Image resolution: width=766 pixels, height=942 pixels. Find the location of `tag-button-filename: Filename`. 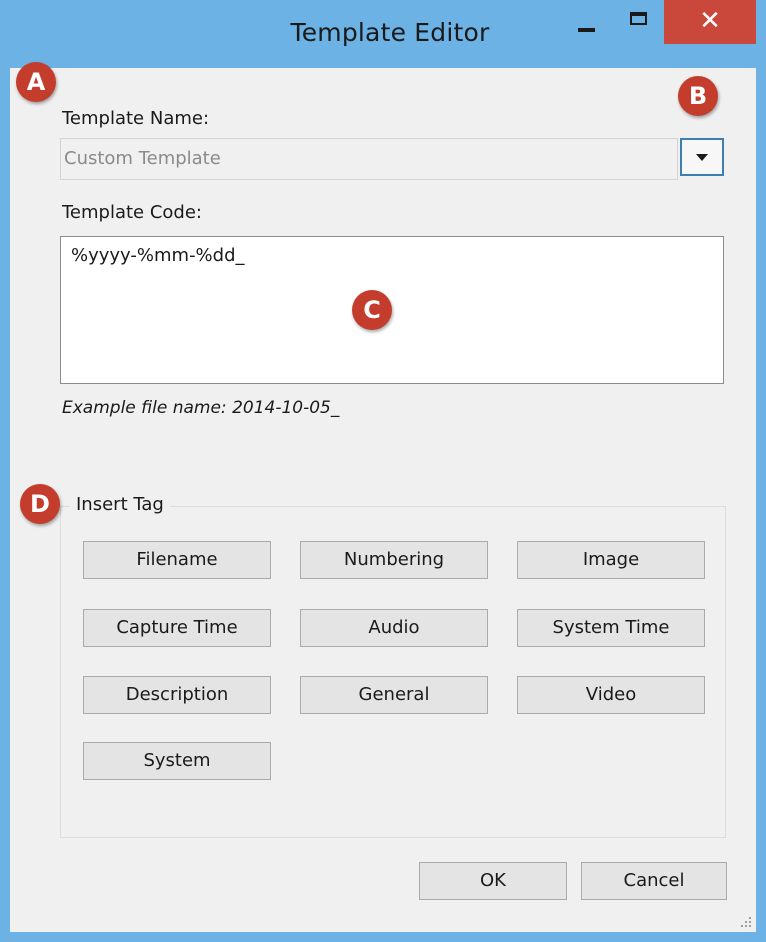

tag-button-filename: Filename is located at coordinates (177, 560).